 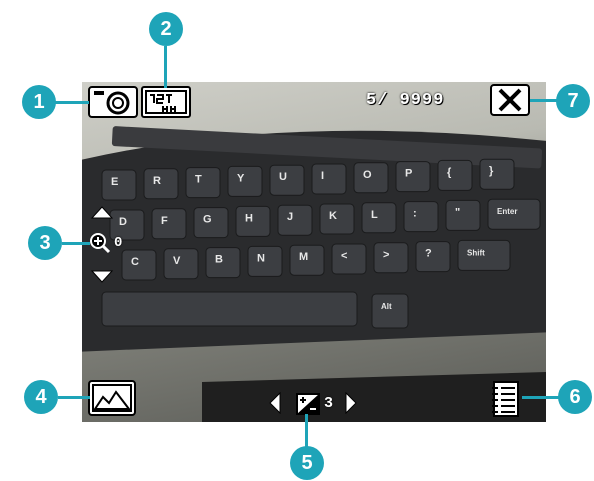 I want to click on keyboard-key: B, so click(x=223, y=263).